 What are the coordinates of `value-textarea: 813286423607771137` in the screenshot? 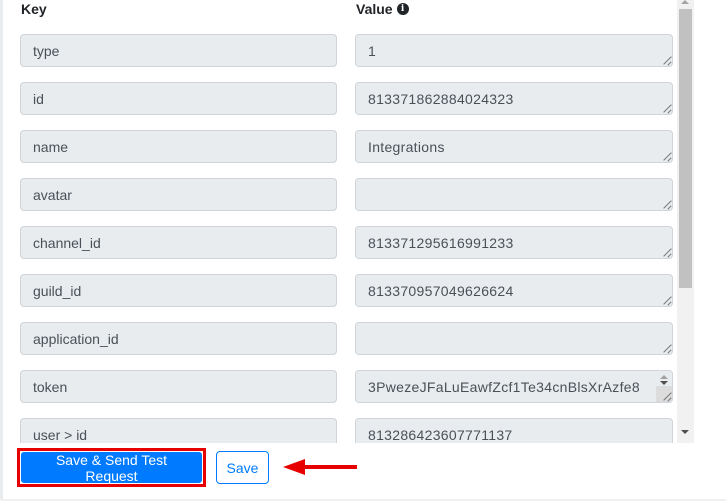 It's located at (514, 430).